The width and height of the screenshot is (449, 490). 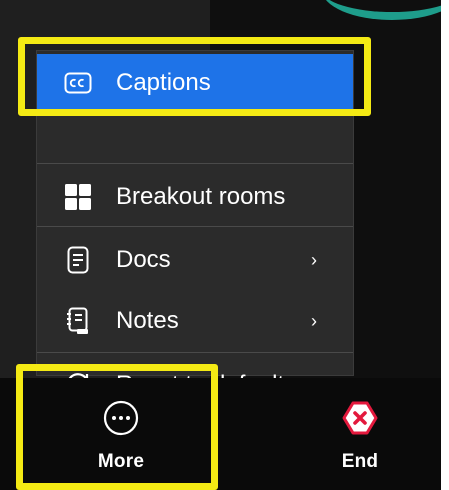 I want to click on menu-item-label: Notes, so click(x=147, y=320).